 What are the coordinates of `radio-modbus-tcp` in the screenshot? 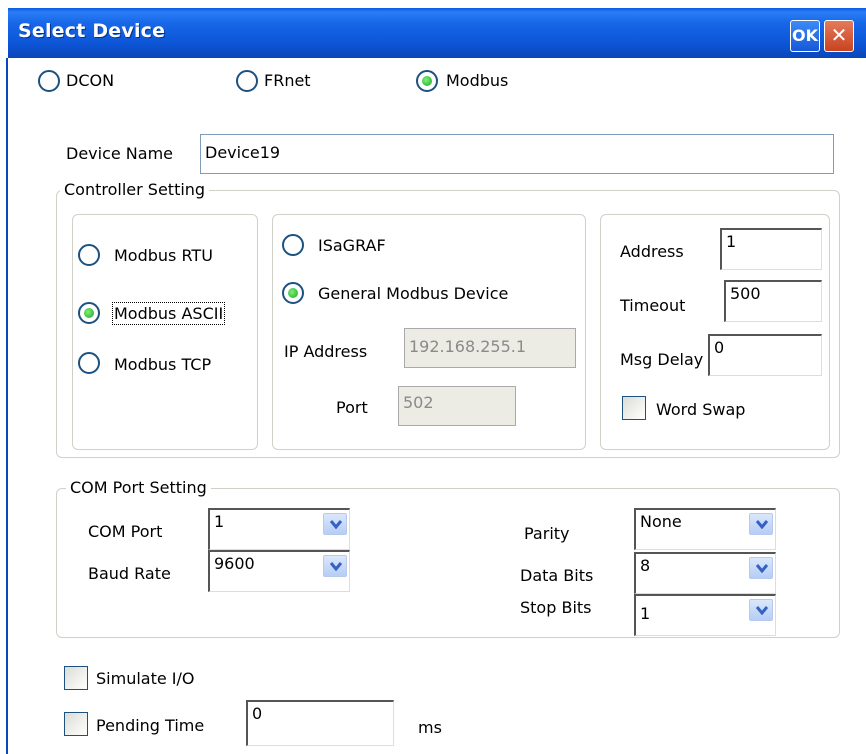 It's located at (89, 363).